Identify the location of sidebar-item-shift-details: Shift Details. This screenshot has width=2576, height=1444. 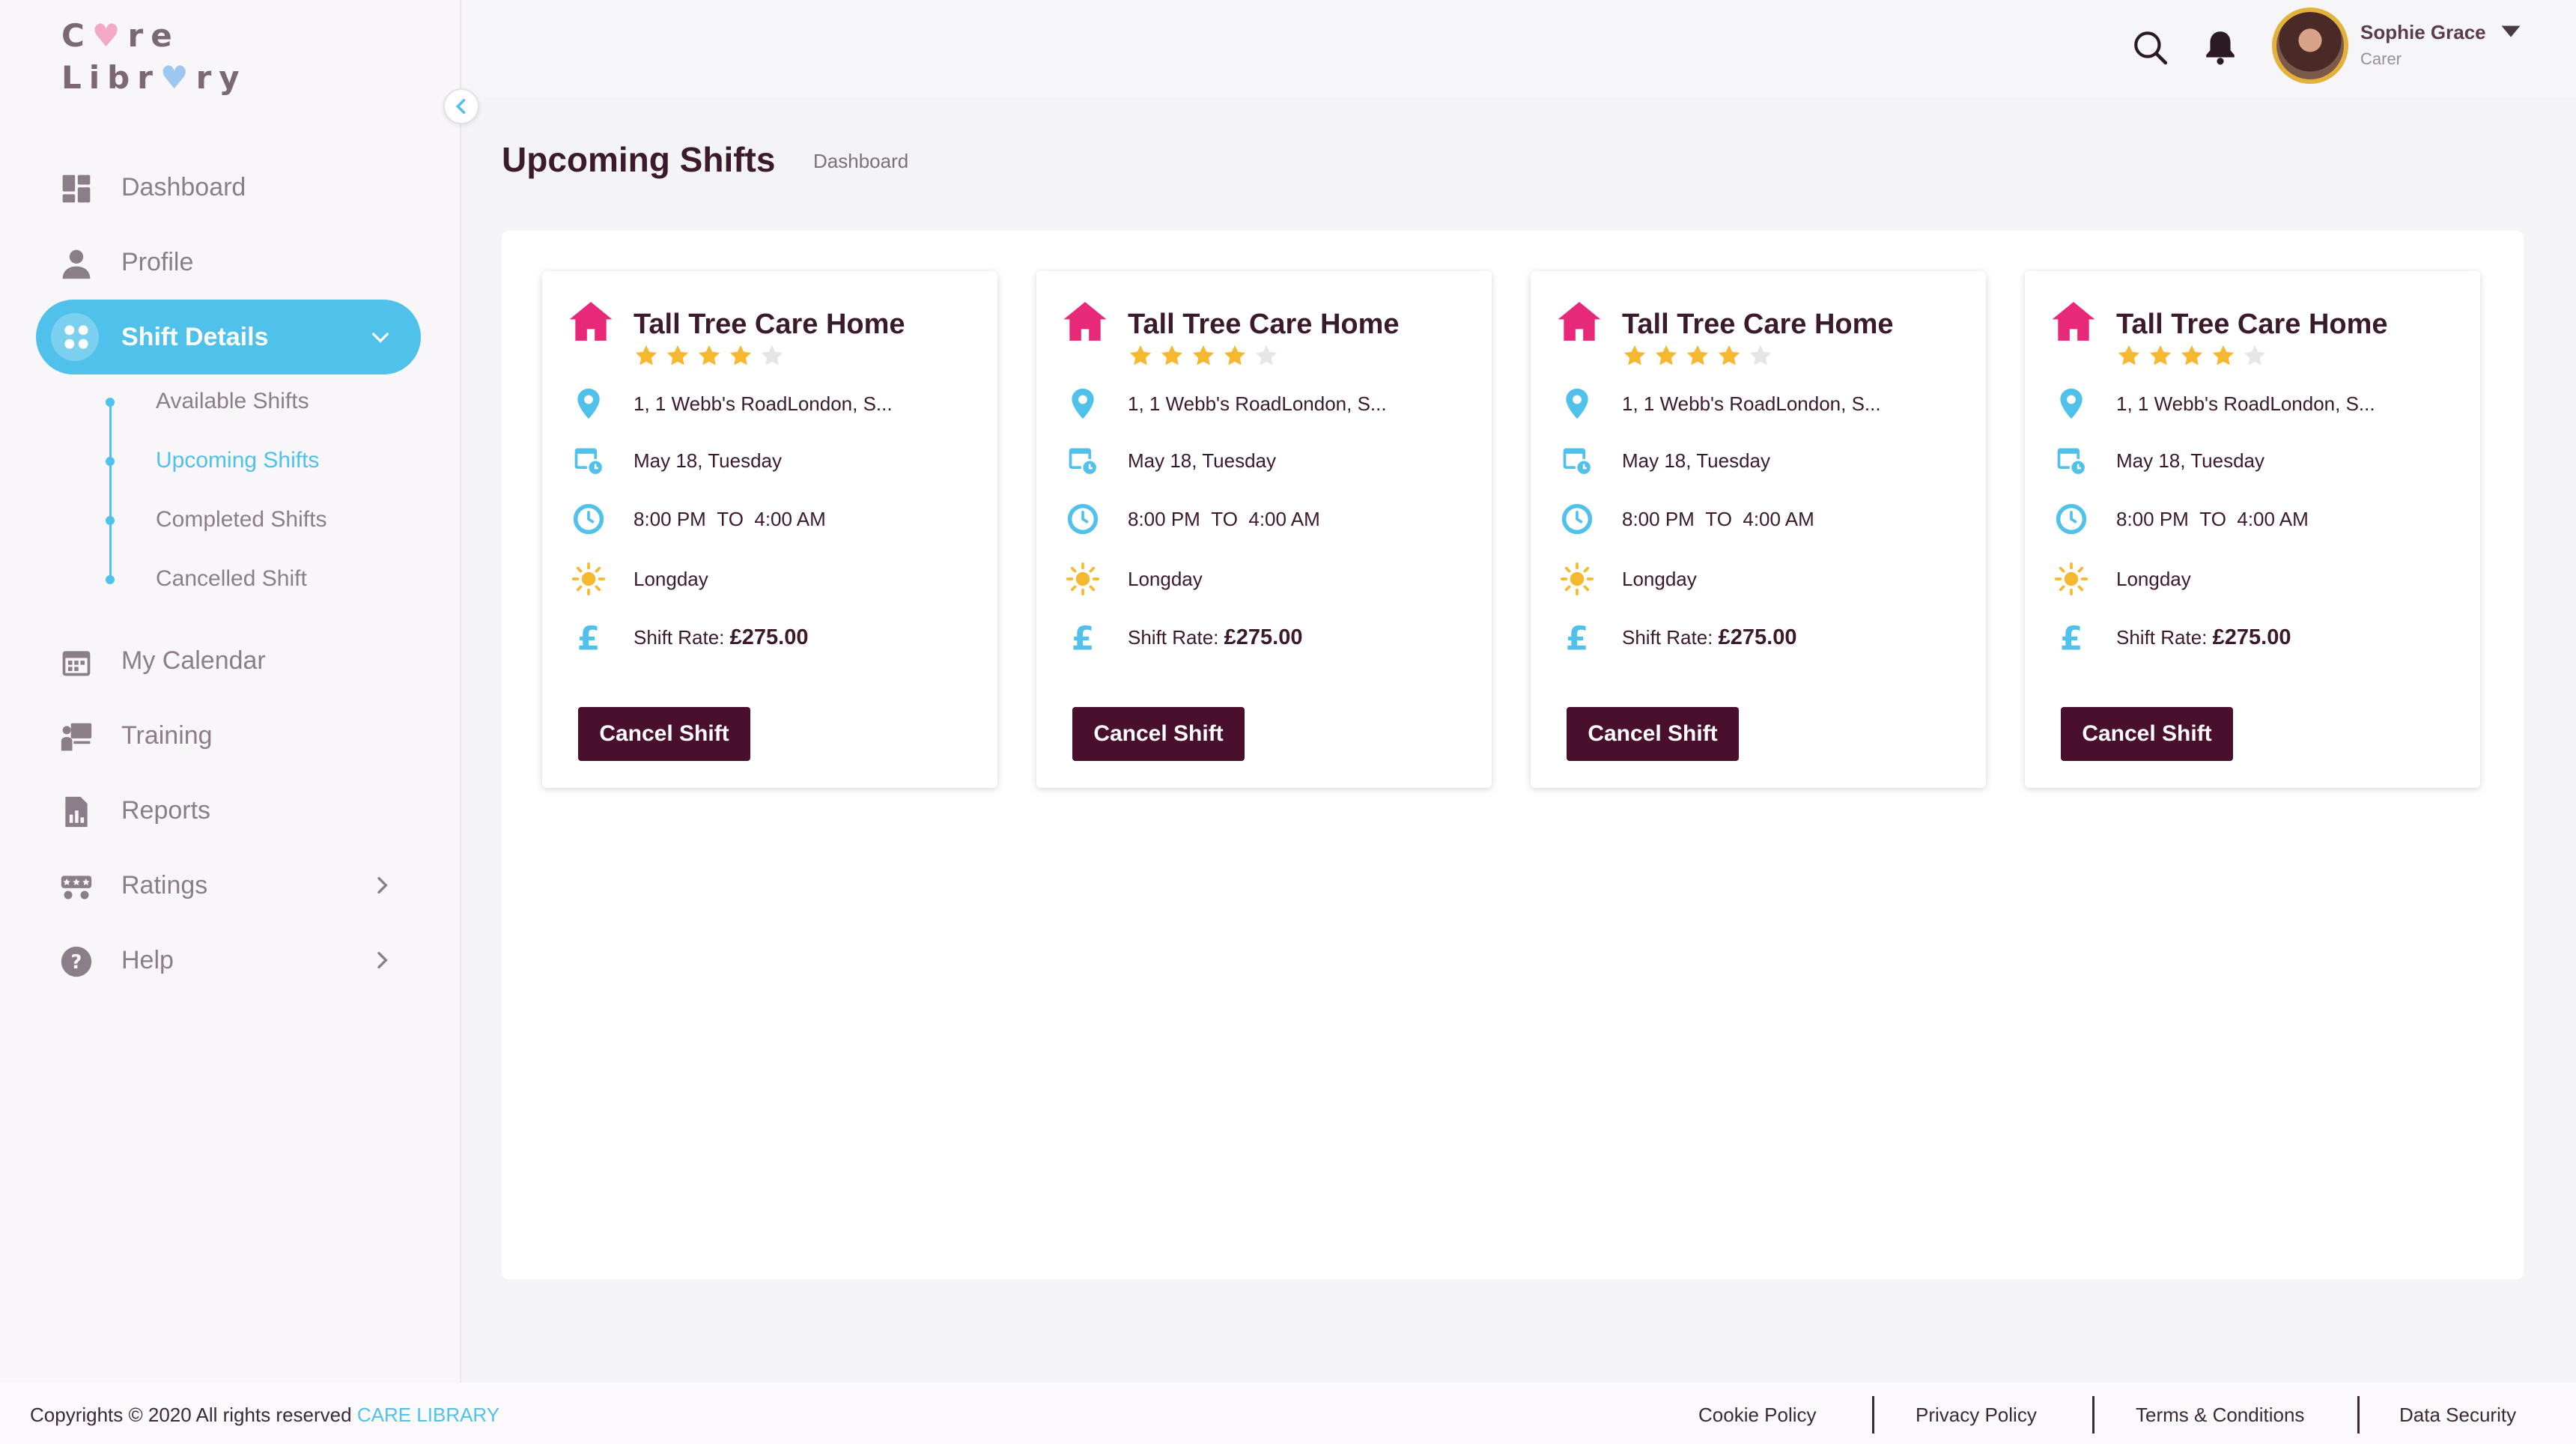
(228, 337).